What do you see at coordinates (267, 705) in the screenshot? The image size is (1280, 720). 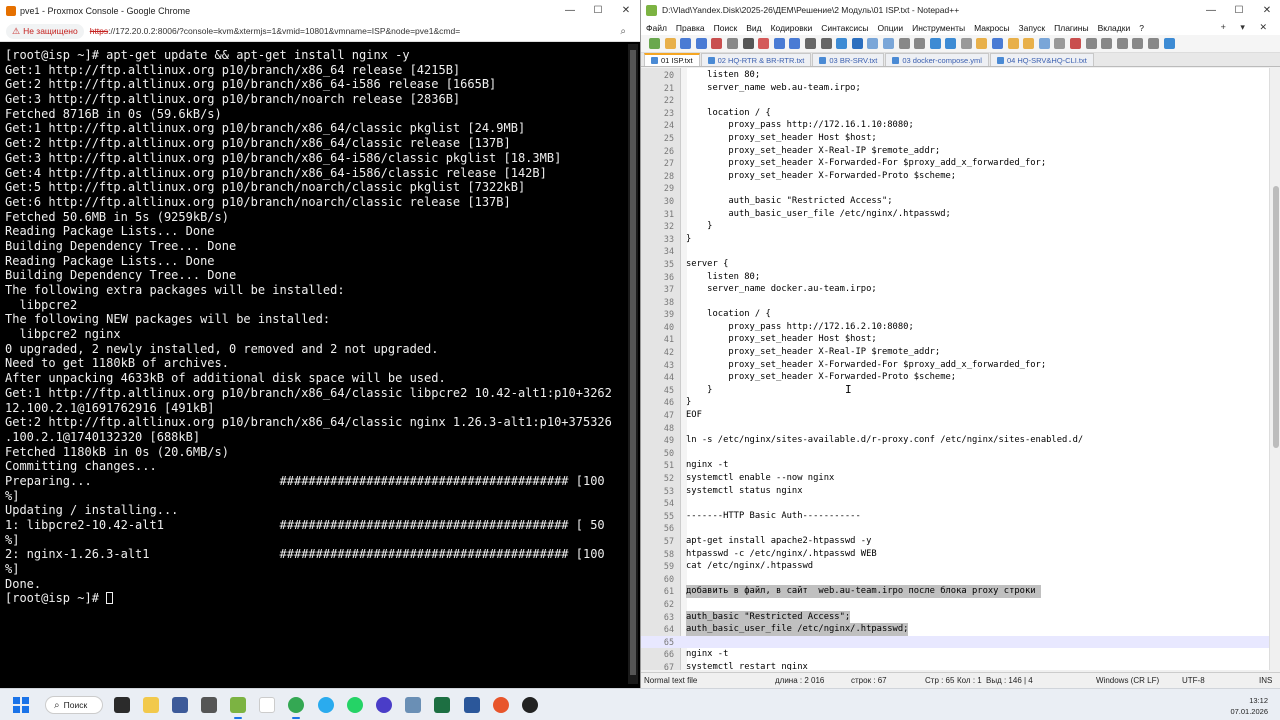 I see `yandex-browser-icon` at bounding box center [267, 705].